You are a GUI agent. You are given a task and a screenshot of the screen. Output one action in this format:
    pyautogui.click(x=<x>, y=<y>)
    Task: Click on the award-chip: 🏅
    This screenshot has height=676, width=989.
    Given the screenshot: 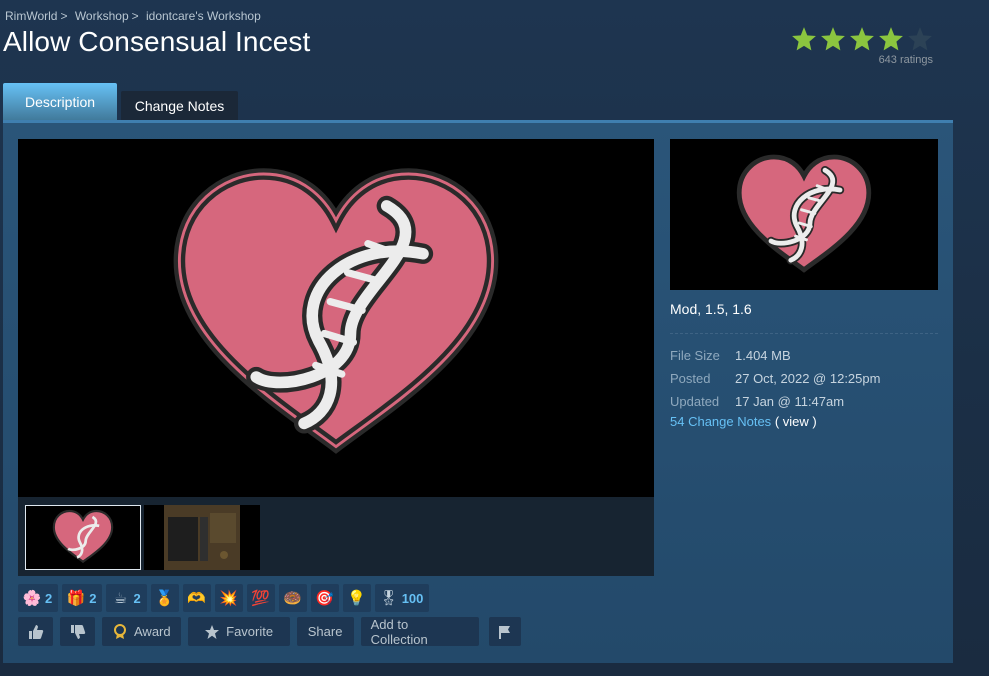 What is the action you would take?
    pyautogui.click(x=164, y=598)
    